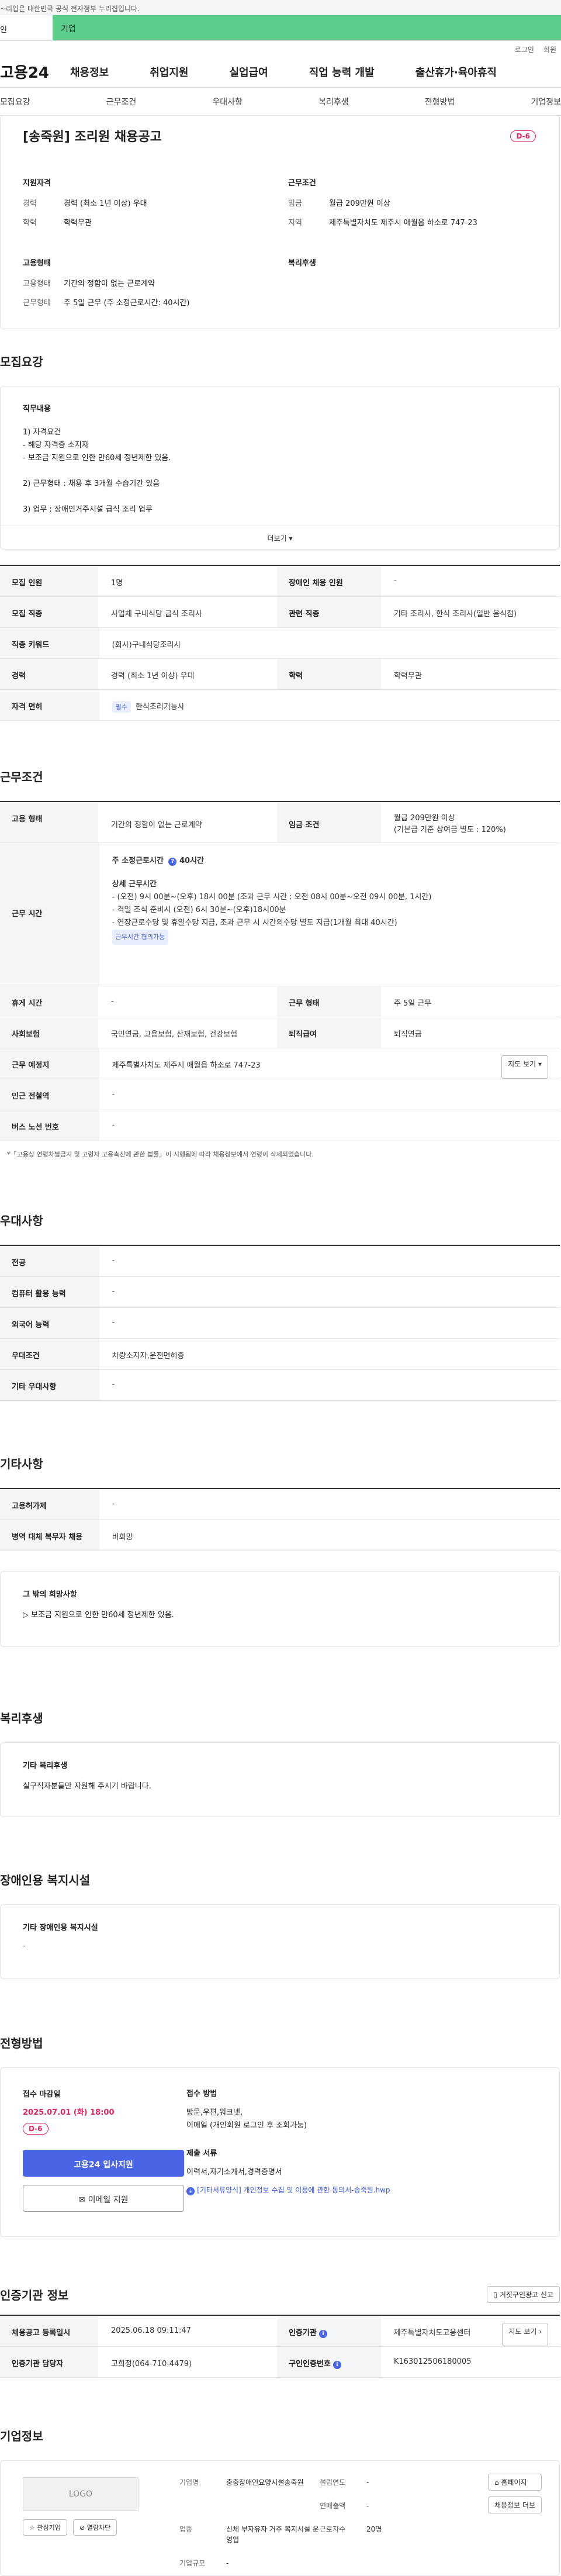 The image size is (561, 2576). I want to click on workplace-label: 근무 예정지, so click(49, 1063).